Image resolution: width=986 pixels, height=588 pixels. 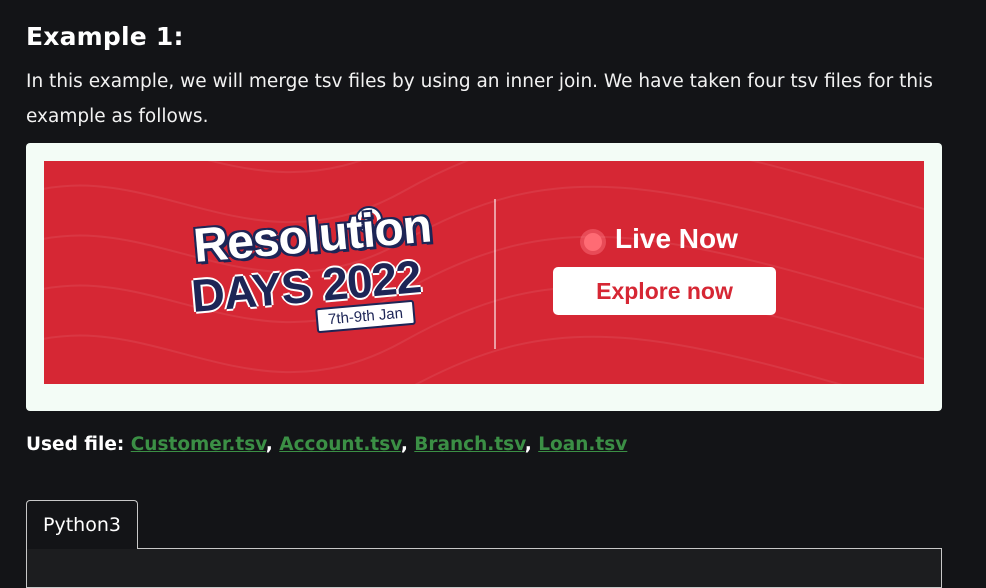 I want to click on live-indicator-icon, so click(x=593, y=242).